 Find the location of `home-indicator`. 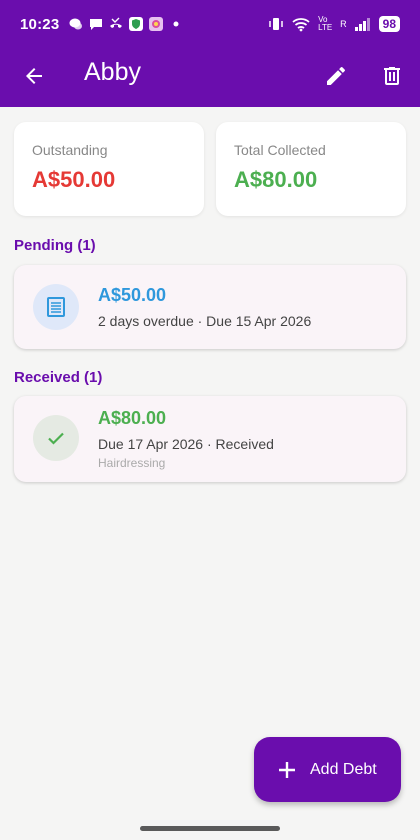

home-indicator is located at coordinates (210, 828).